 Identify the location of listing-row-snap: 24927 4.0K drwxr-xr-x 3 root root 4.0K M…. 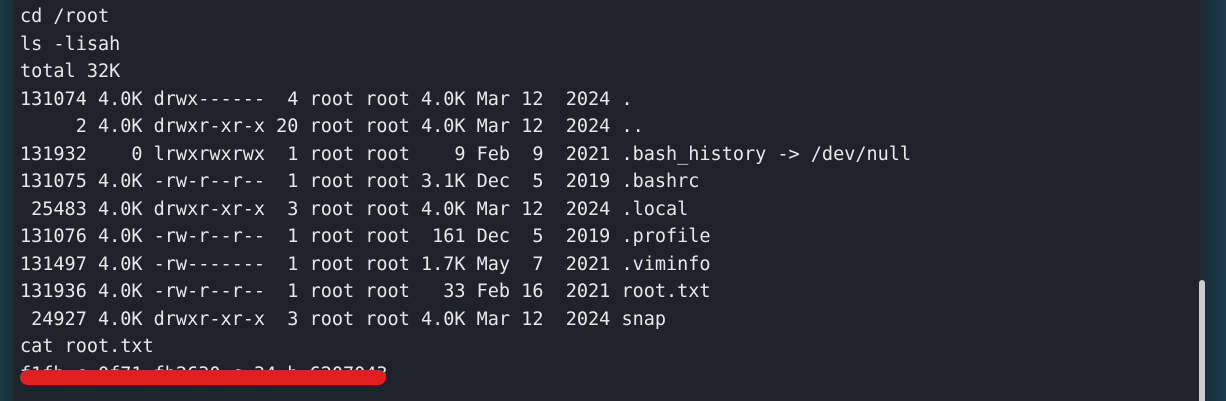
(343, 319).